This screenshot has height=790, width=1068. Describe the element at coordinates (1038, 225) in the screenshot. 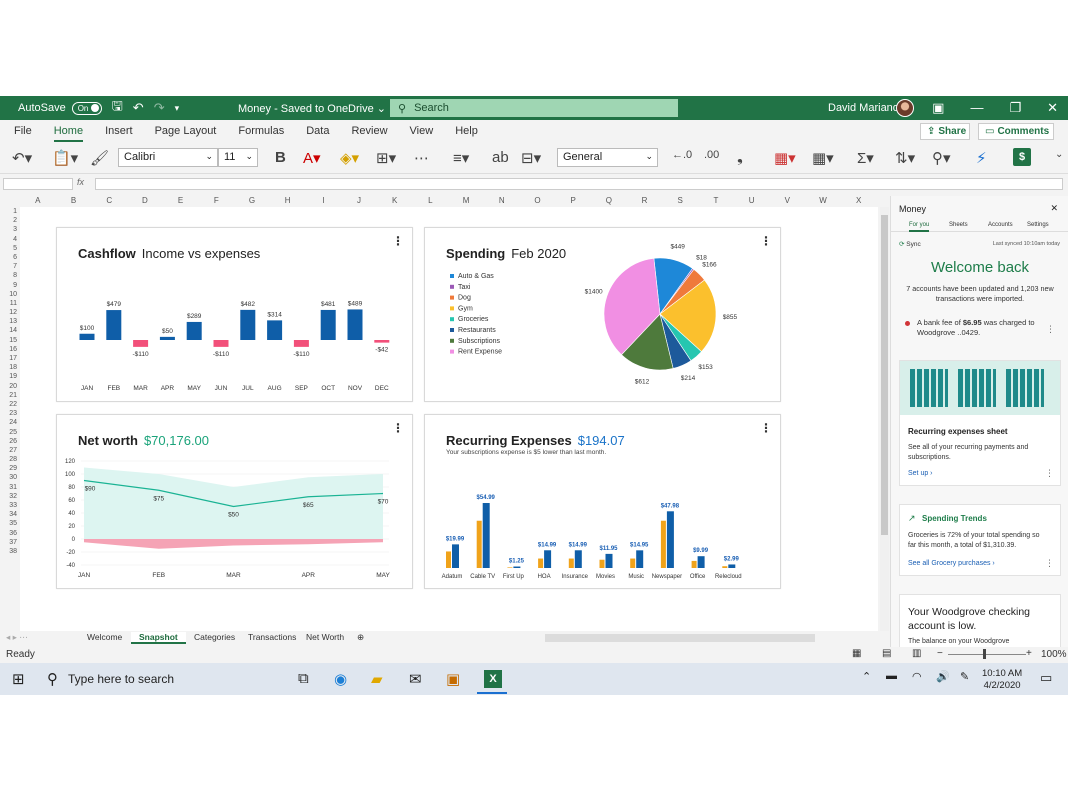

I see `pane-tab-settings: Settings` at that location.